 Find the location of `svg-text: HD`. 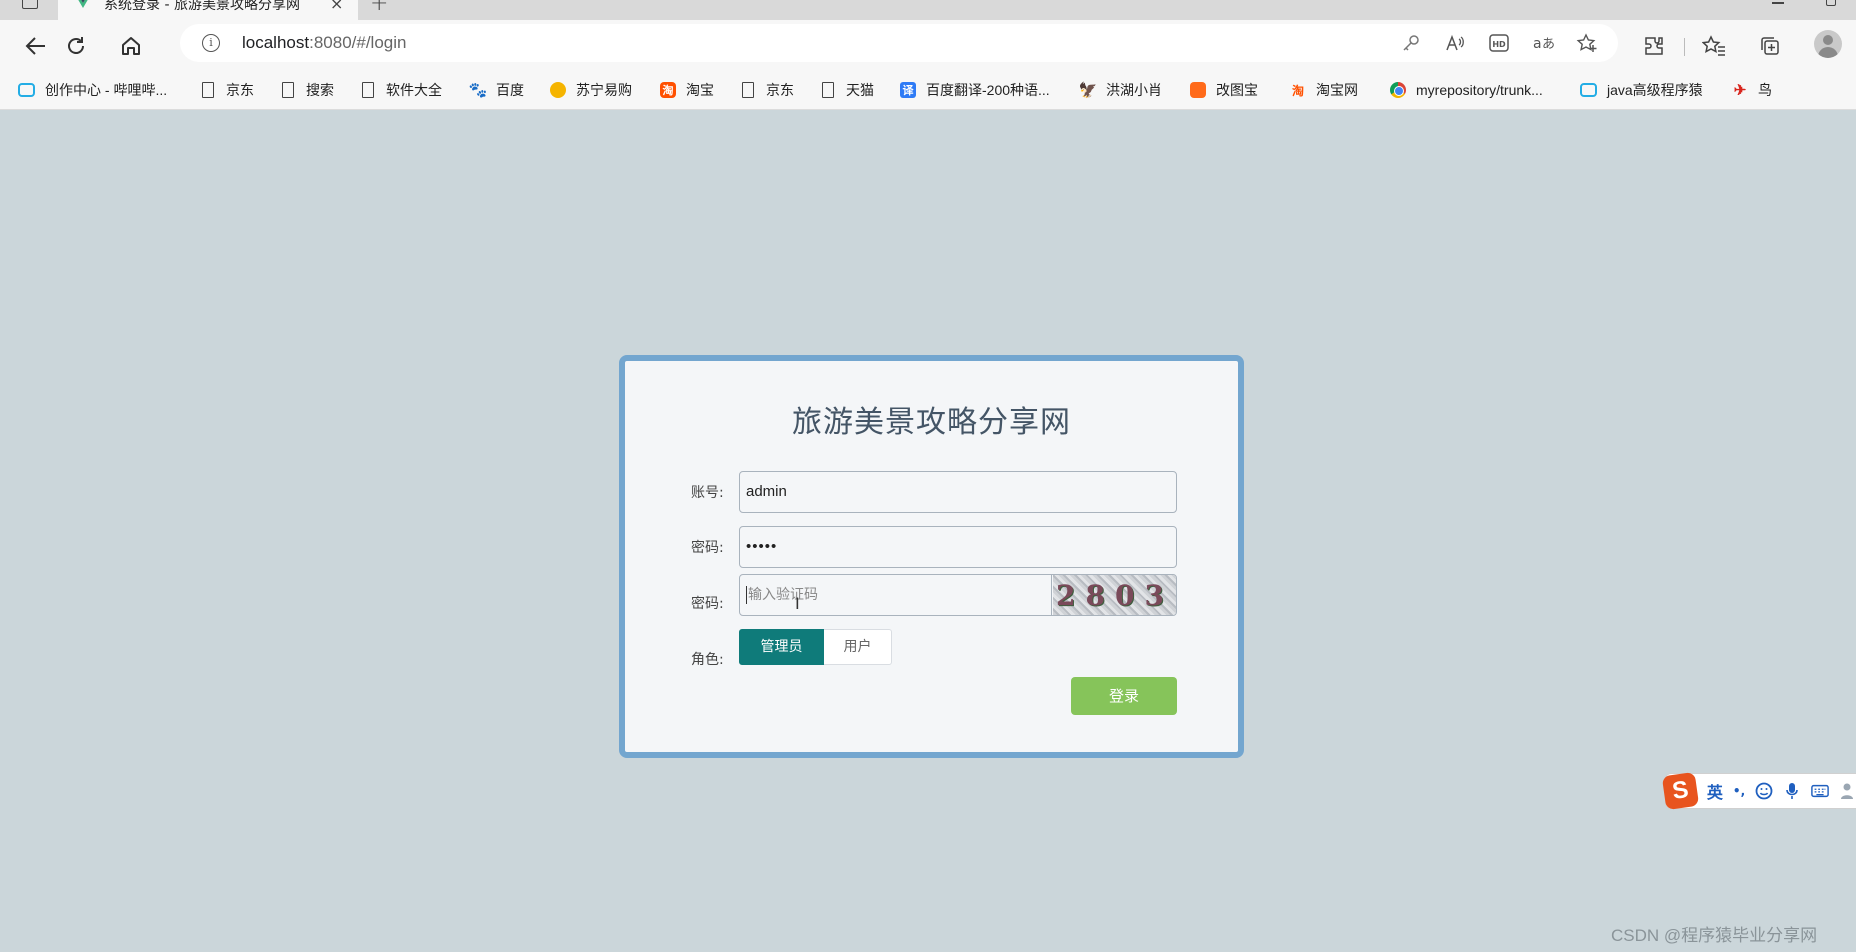

svg-text: HD is located at coordinates (1499, 44).